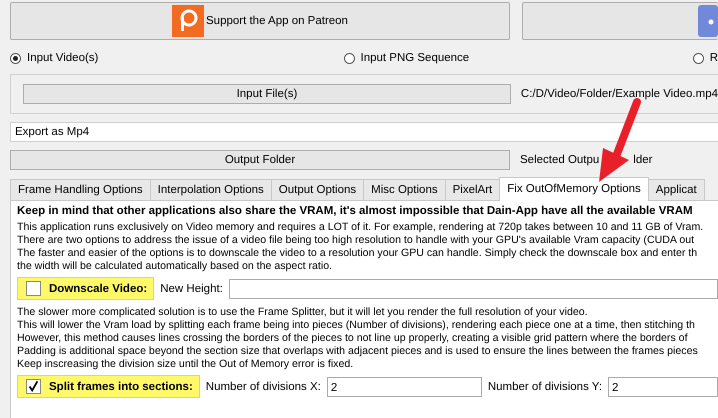 The height and width of the screenshot is (418, 718). I want to click on description-line: Keep inscreasing the division size until the Out of Memory error is fixed., so click(185, 364).